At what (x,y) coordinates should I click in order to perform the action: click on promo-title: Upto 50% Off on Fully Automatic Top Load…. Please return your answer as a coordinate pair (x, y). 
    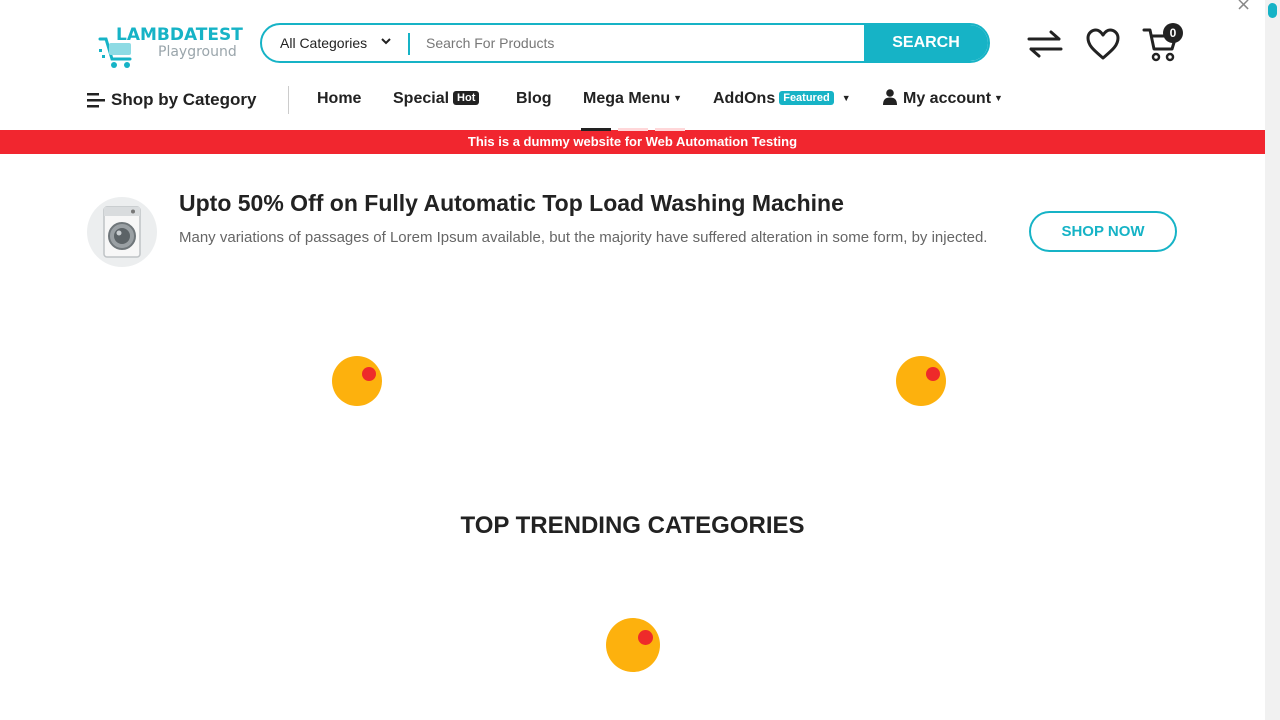
    Looking at the image, I should click on (511, 203).